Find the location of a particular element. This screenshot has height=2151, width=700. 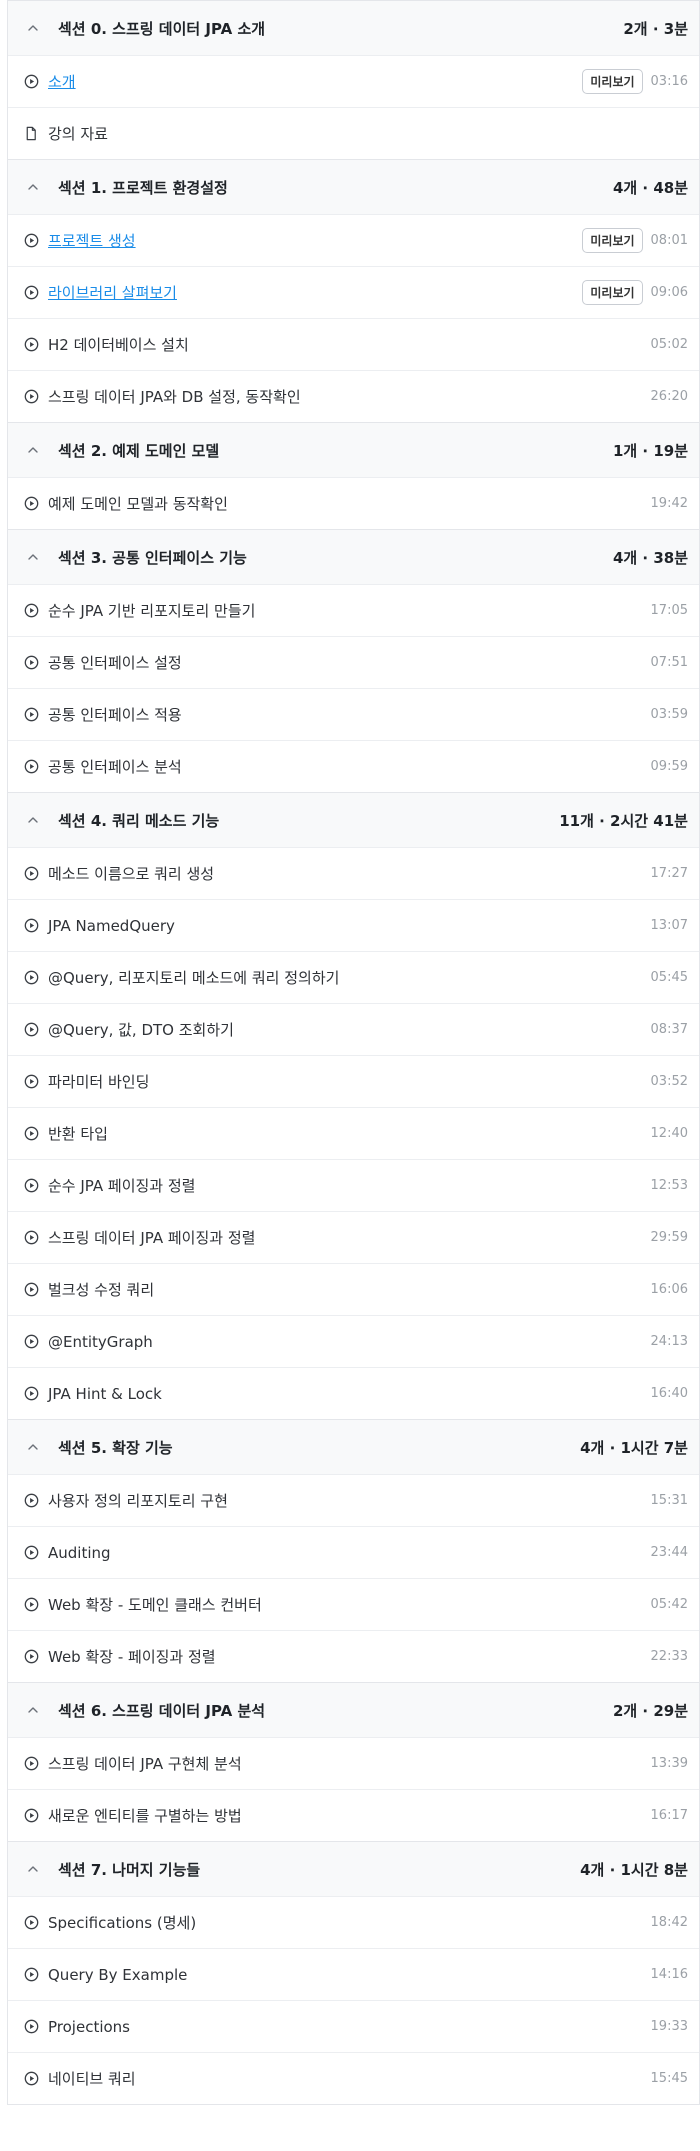

lecture-item: 스프링 데이터 JPA와 DB 설정, 동작확인 26:20 is located at coordinates (353, 396).